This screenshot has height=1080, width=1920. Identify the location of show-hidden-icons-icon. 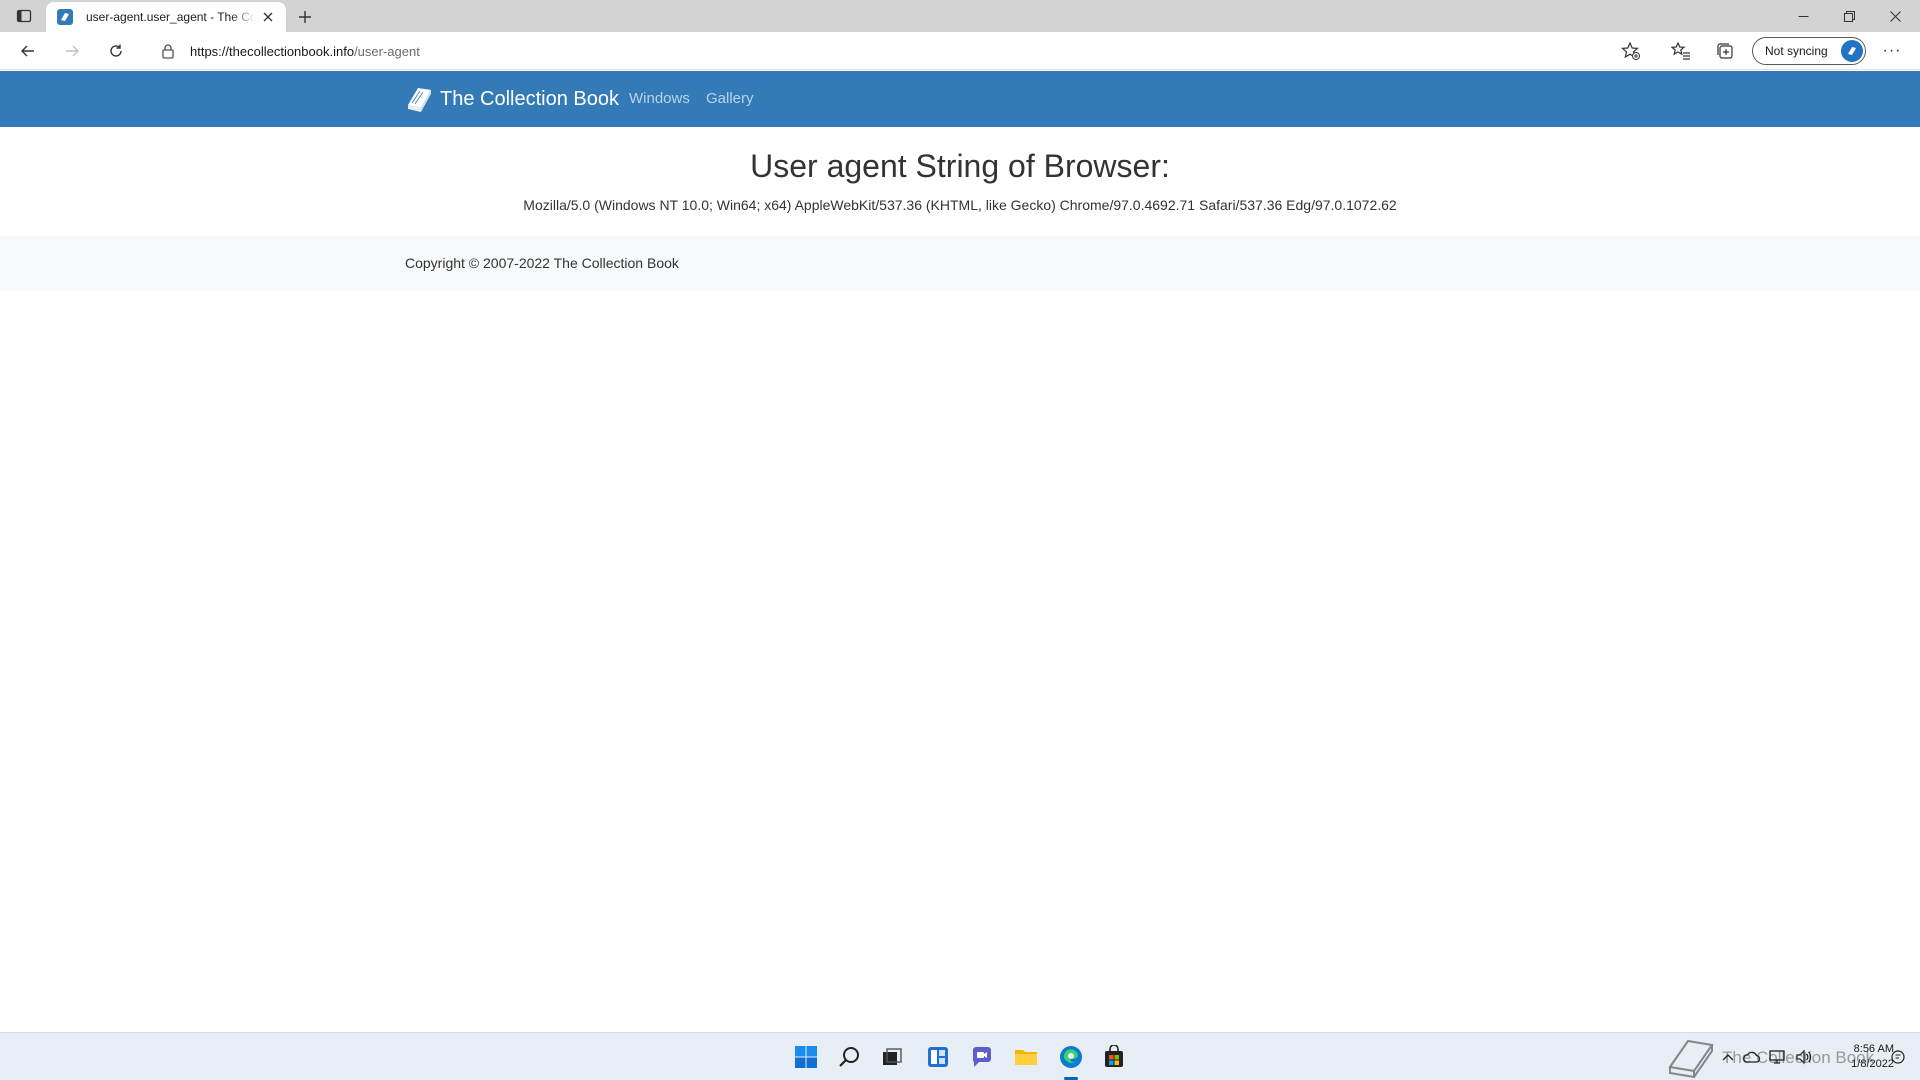
(1728, 1057).